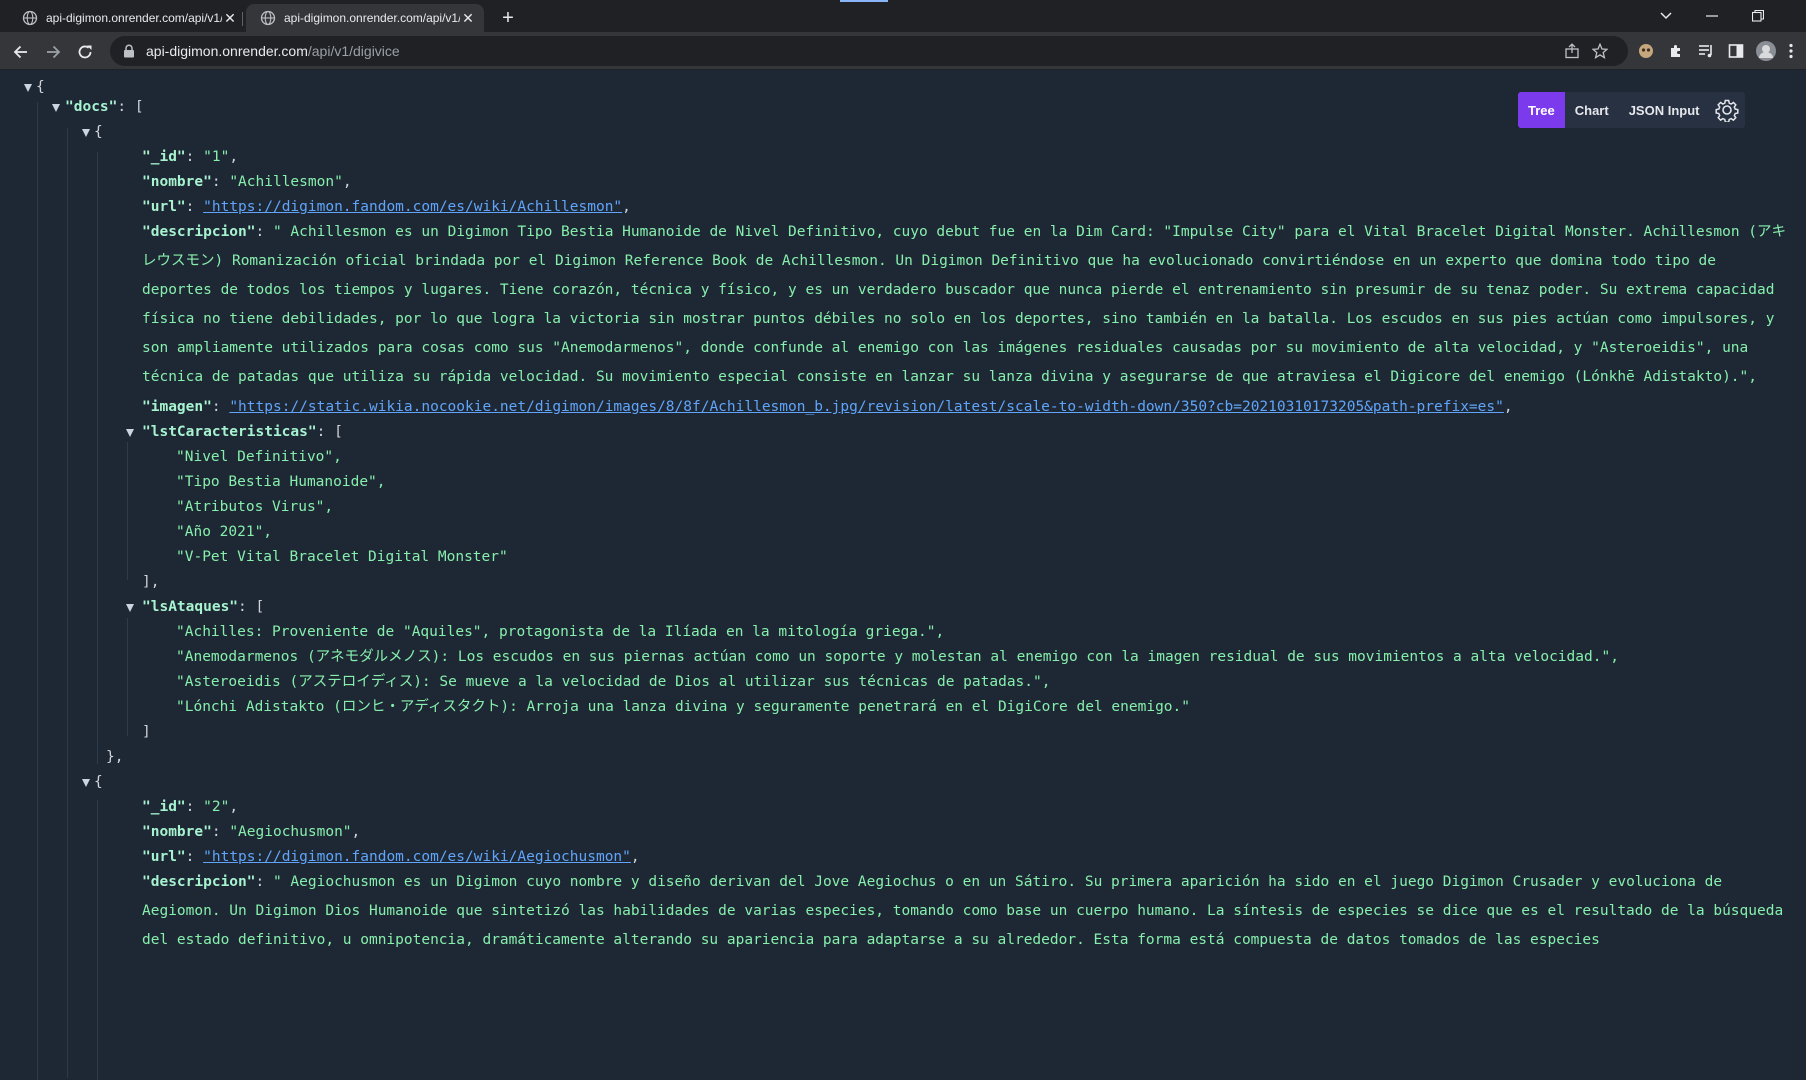 This screenshot has height=1080, width=1806. I want to click on viewer-mode-toolbar: Tree Chart JSON Input, so click(1632, 110).